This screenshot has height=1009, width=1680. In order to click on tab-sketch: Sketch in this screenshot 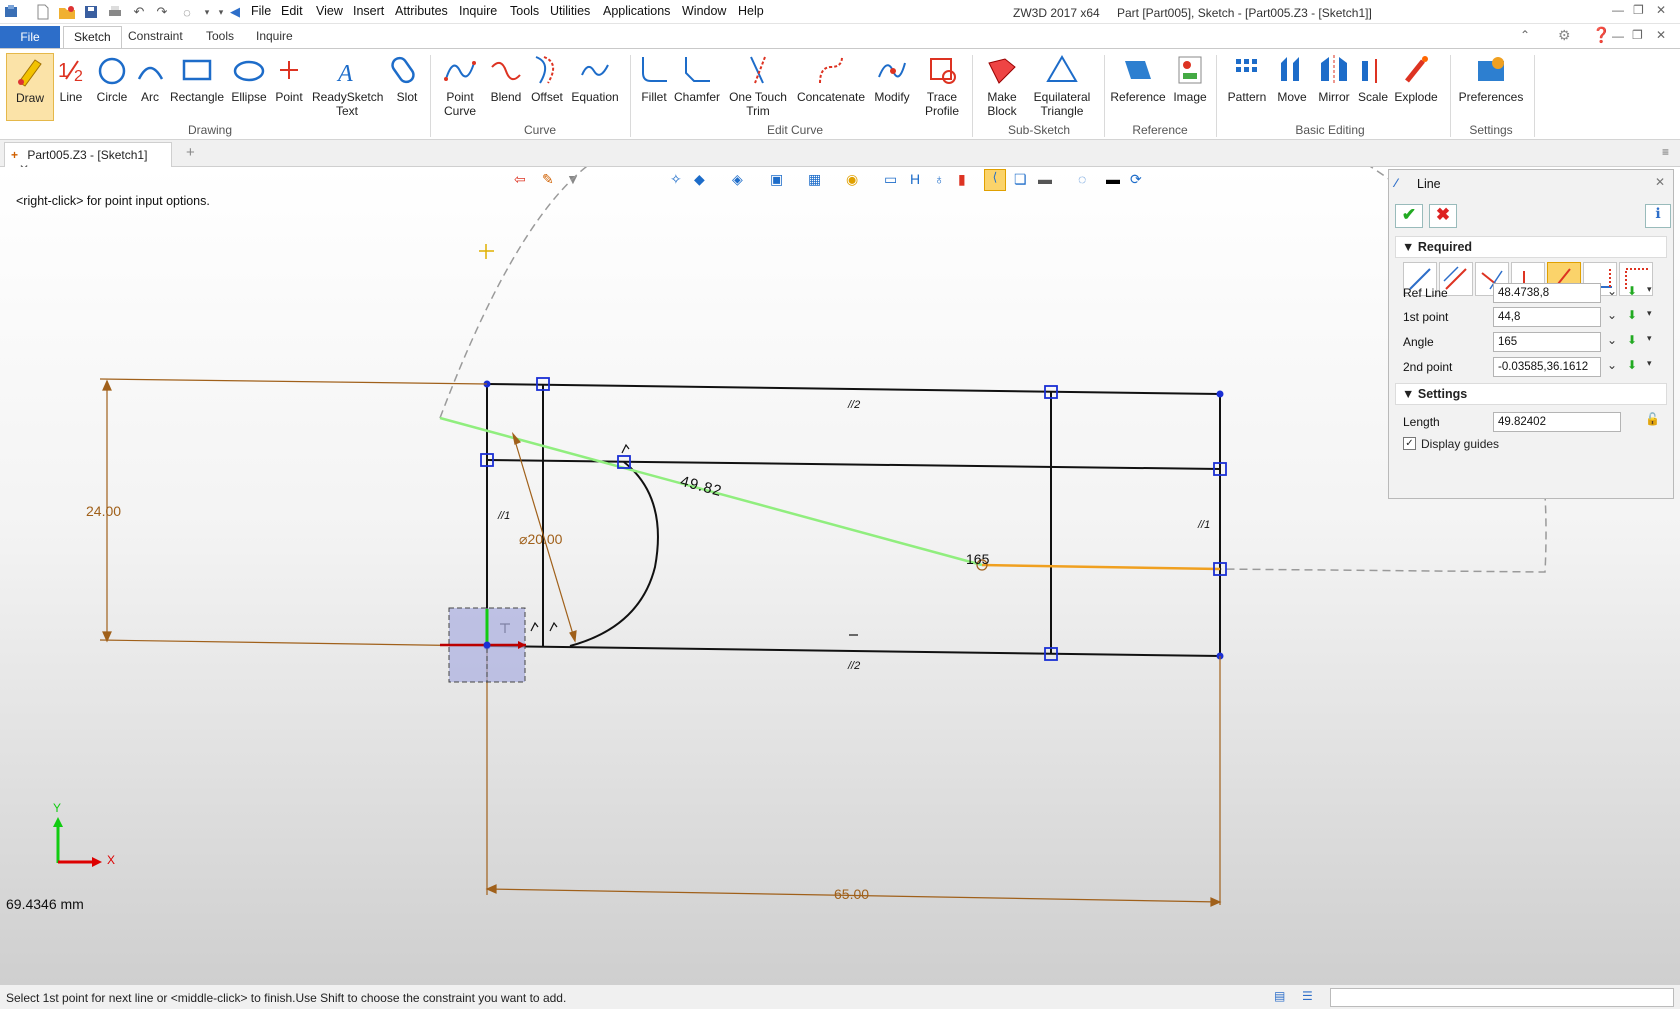, I will do `click(92, 37)`.